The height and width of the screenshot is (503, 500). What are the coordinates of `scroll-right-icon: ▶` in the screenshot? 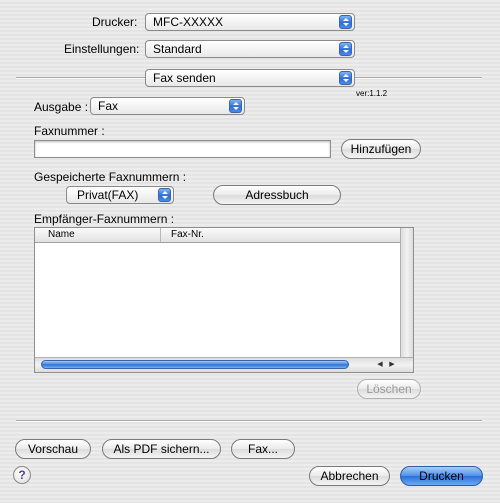 It's located at (392, 365).